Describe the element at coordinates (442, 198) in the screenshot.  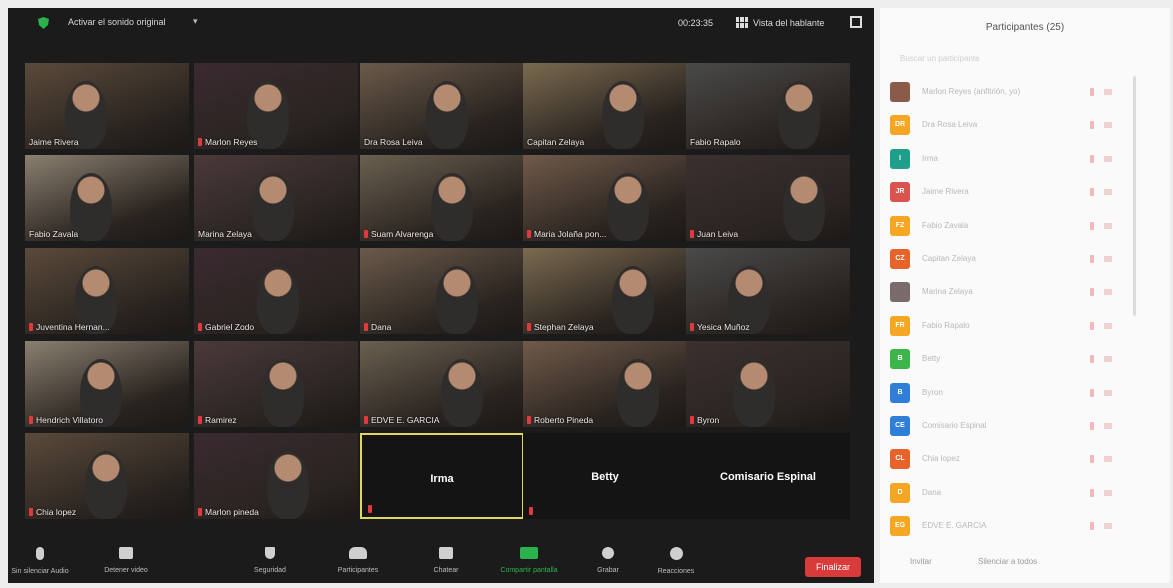
I see `participant-video-tile: Suam Alvarenga` at that location.